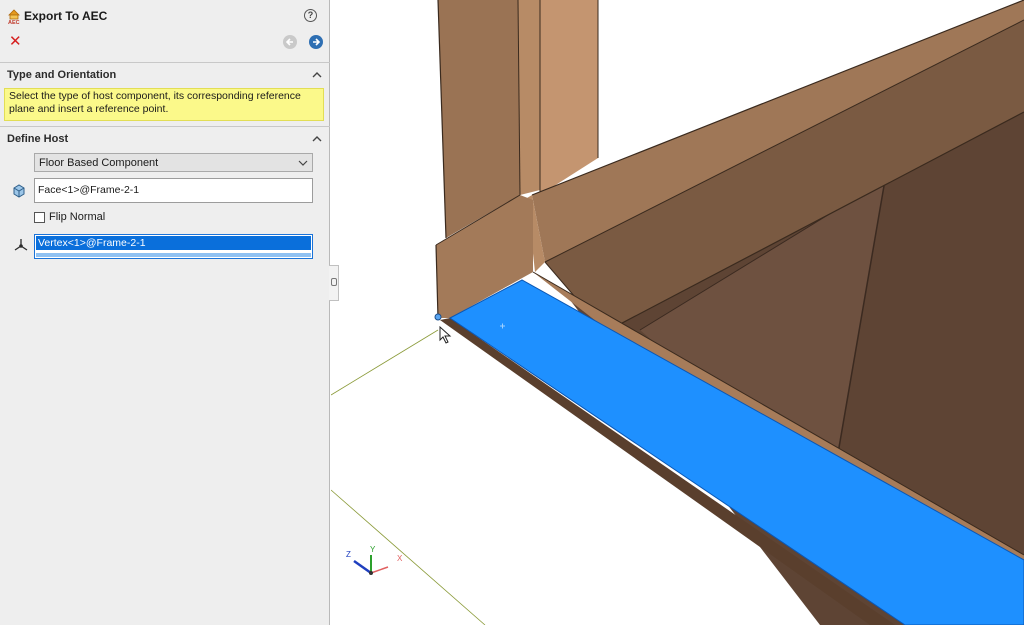 This screenshot has height=625, width=1024. I want to click on dropdown-arrow-icon, so click(303, 163).